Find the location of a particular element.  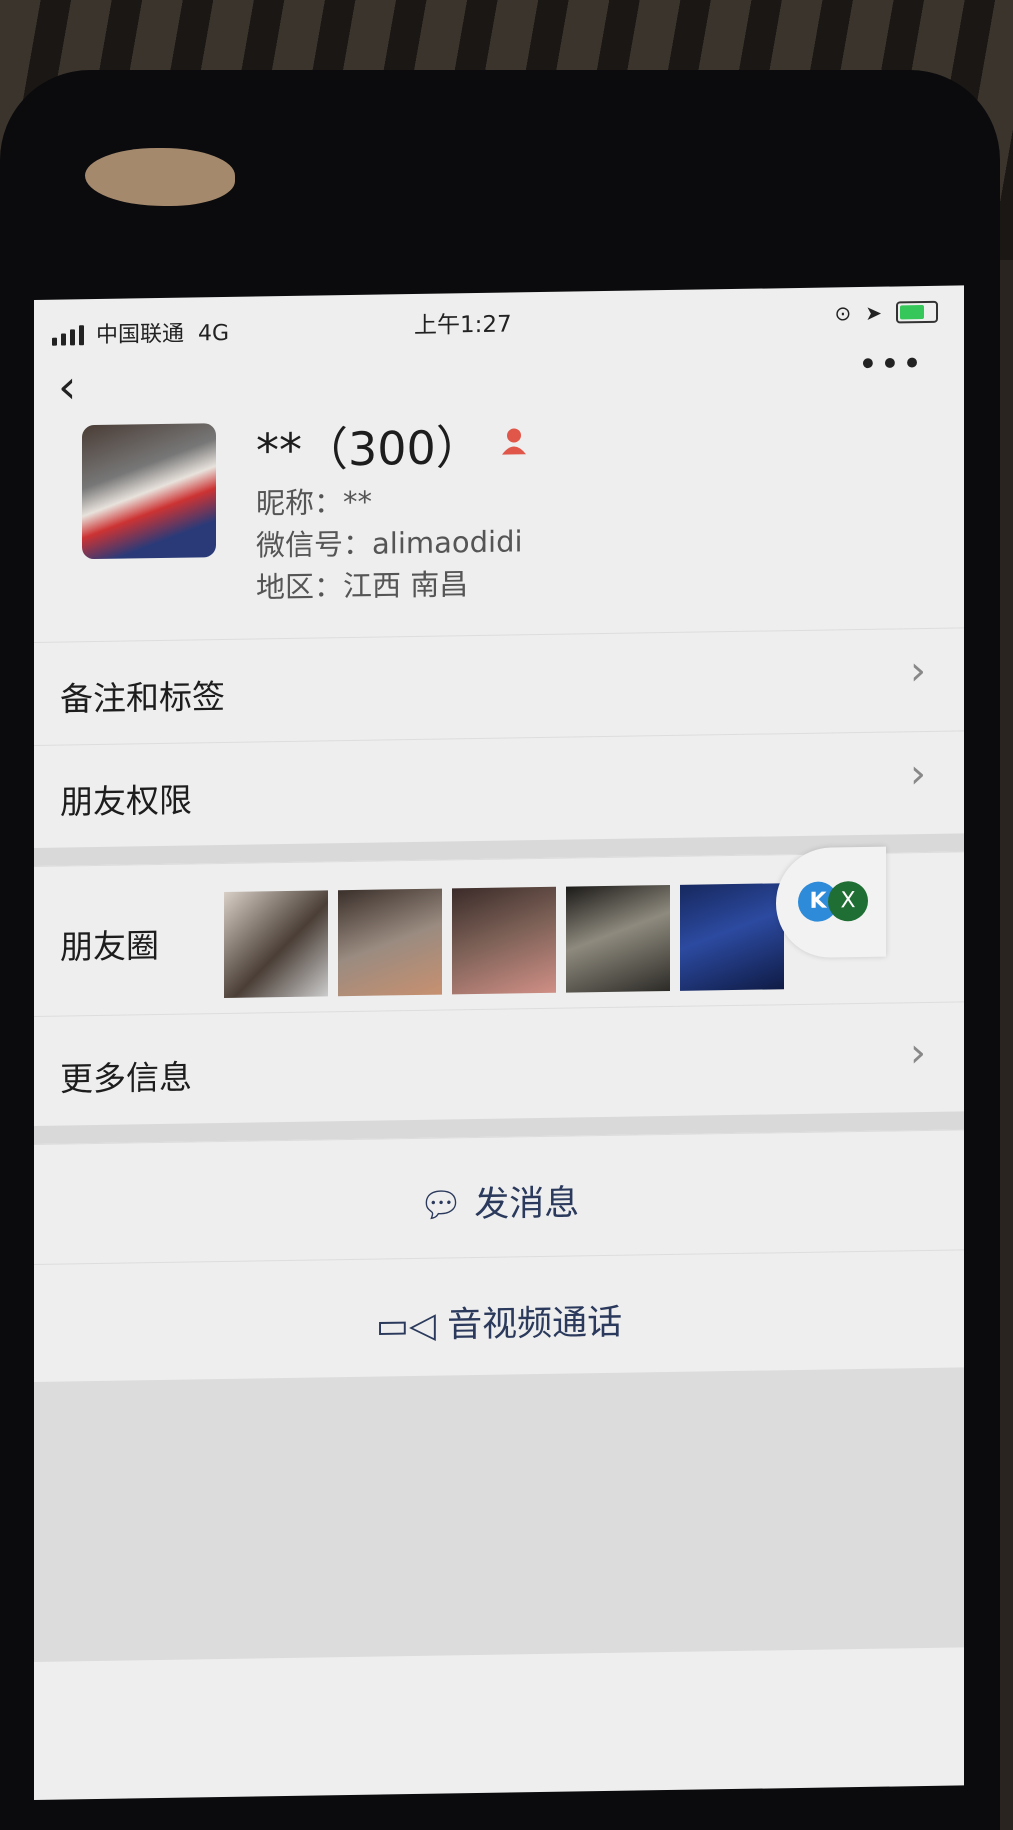

more-button: ••• is located at coordinates (891, 364).